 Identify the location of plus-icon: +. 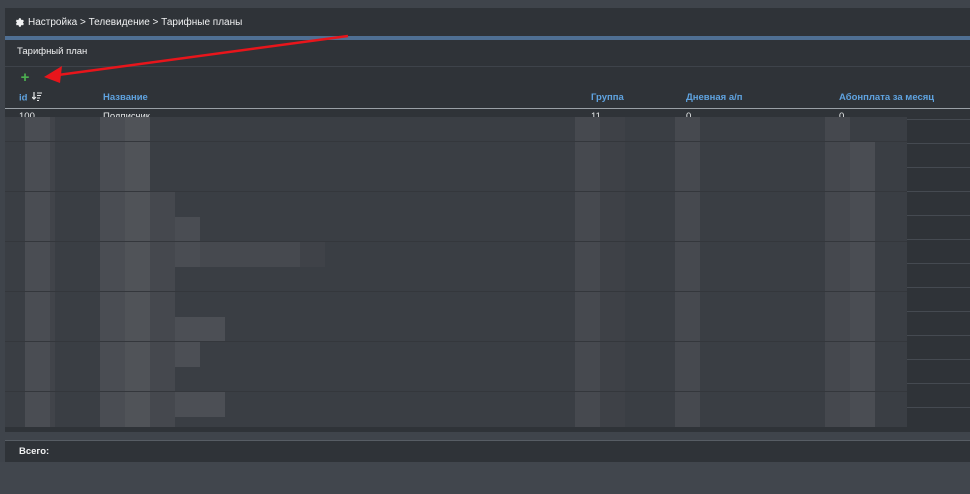
(25, 77).